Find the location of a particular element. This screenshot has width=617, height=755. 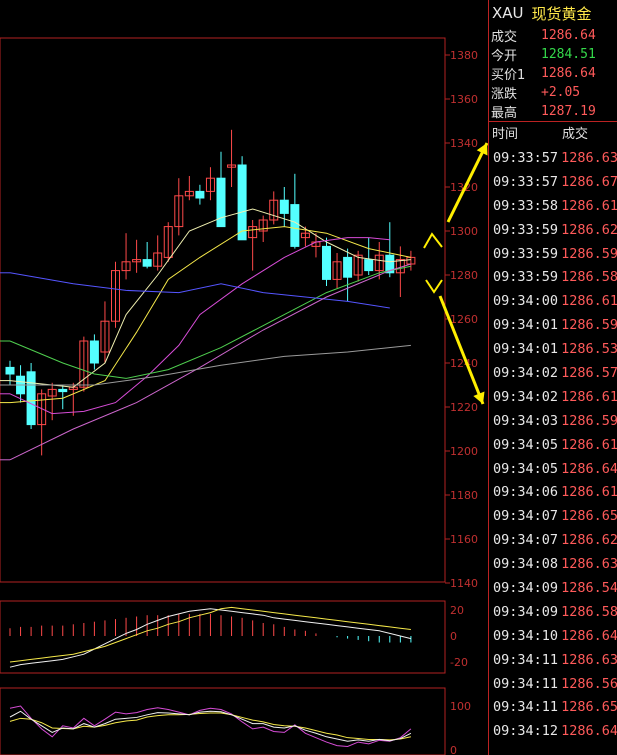

tick-row: 09:34:02 1286.61 is located at coordinates (553, 397).